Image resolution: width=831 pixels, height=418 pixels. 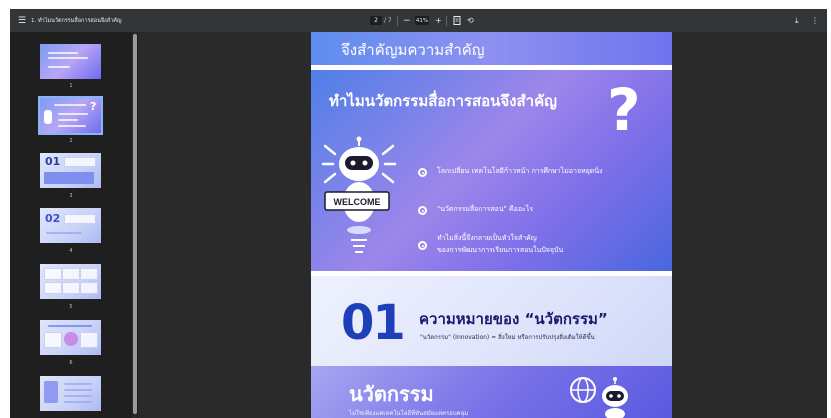 I want to click on question-mark-icon: ?, so click(x=624, y=110).